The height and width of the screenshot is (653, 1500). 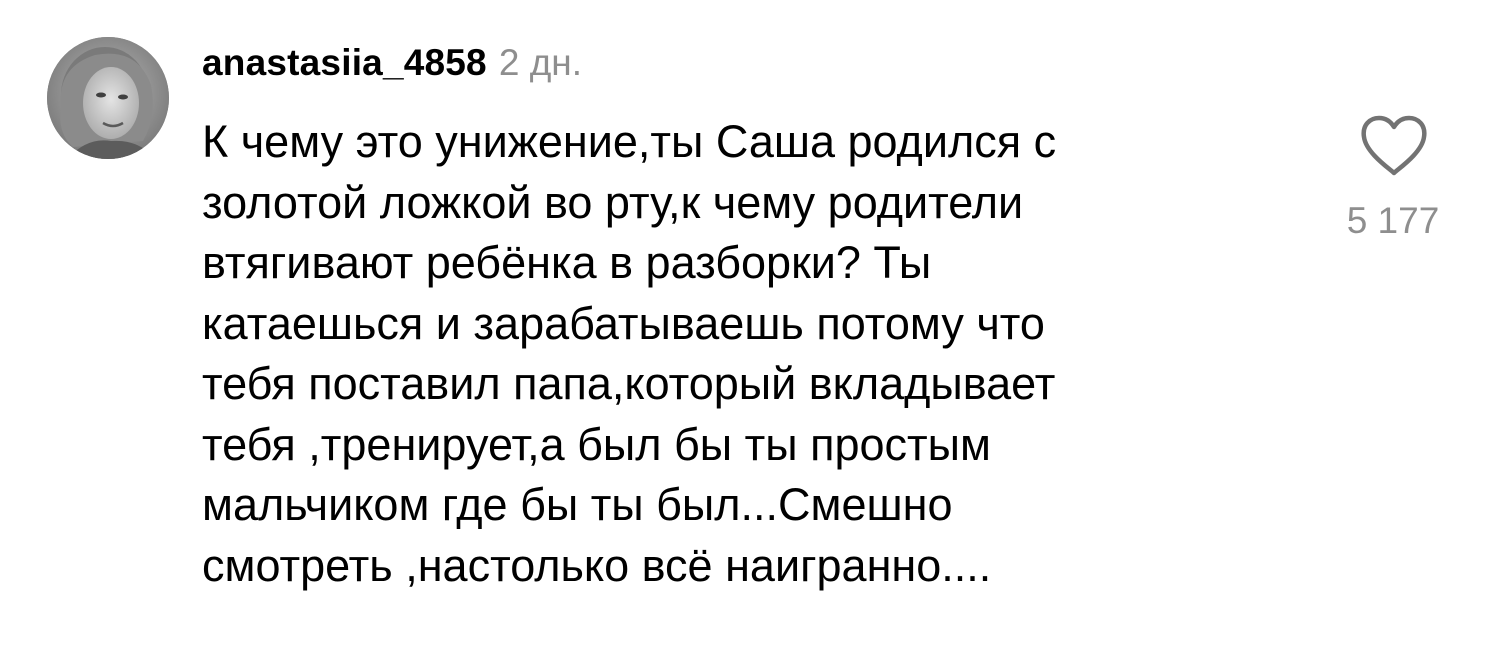 I want to click on avatar-photo-icon, so click(x=108, y=98).